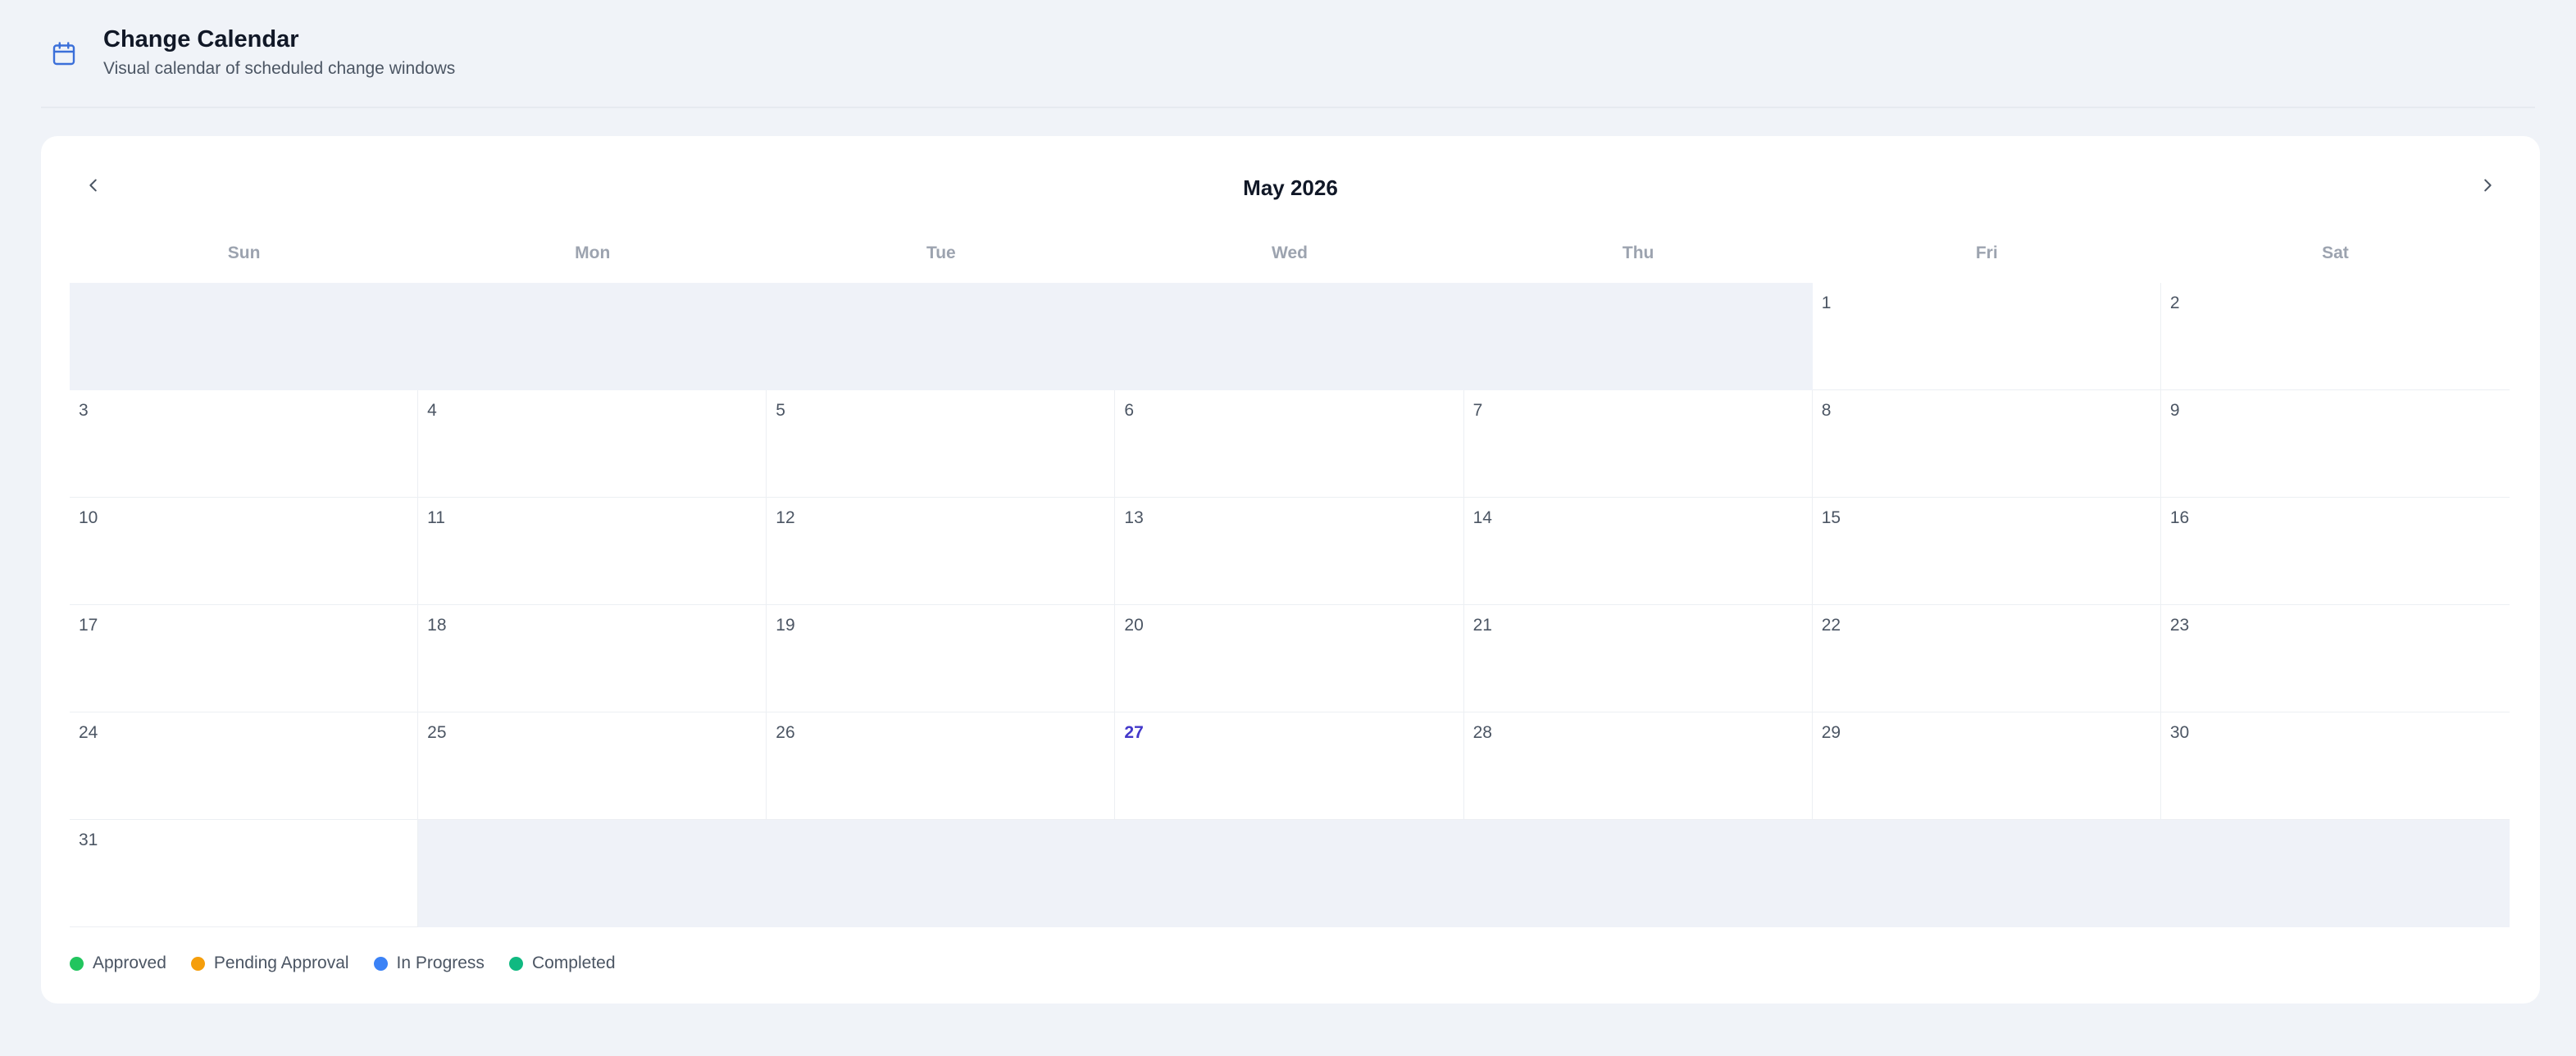  Describe the element at coordinates (244, 551) in the screenshot. I see `day-cell: 10` at that location.